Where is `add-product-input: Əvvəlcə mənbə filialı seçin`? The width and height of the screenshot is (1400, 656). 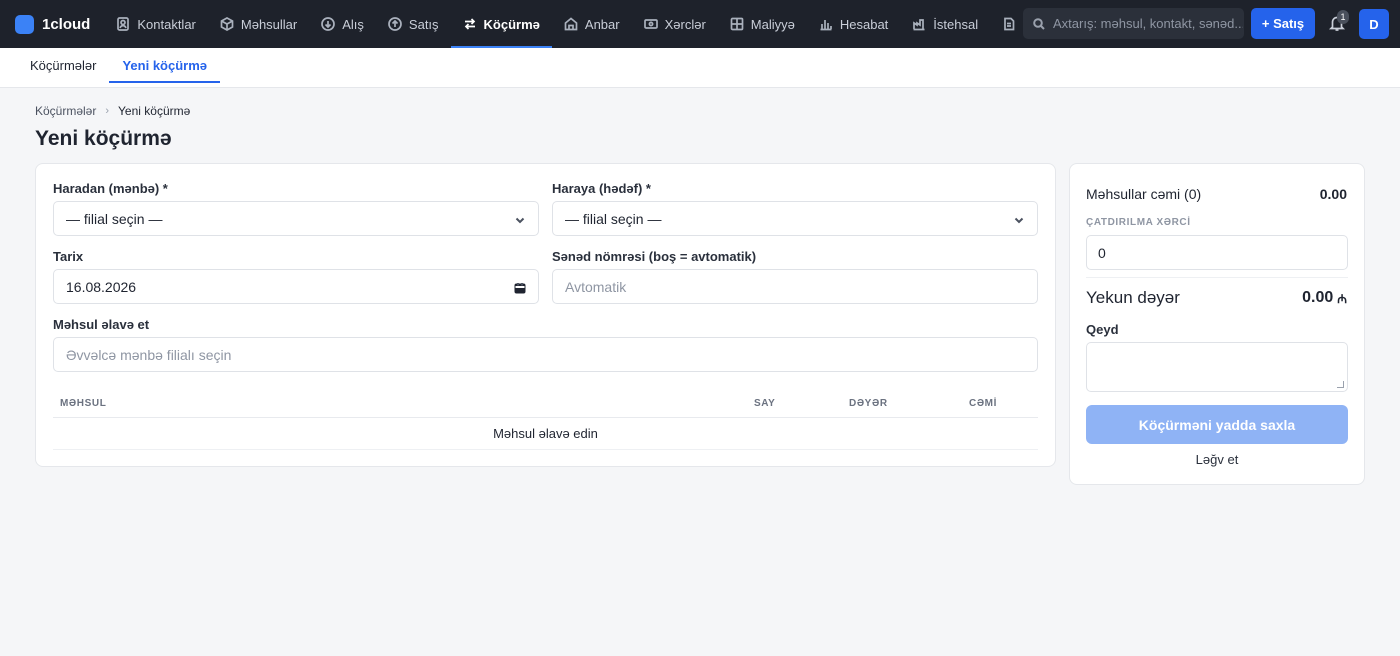
add-product-input: Əvvəlcə mənbə filialı seçin is located at coordinates (545, 354).